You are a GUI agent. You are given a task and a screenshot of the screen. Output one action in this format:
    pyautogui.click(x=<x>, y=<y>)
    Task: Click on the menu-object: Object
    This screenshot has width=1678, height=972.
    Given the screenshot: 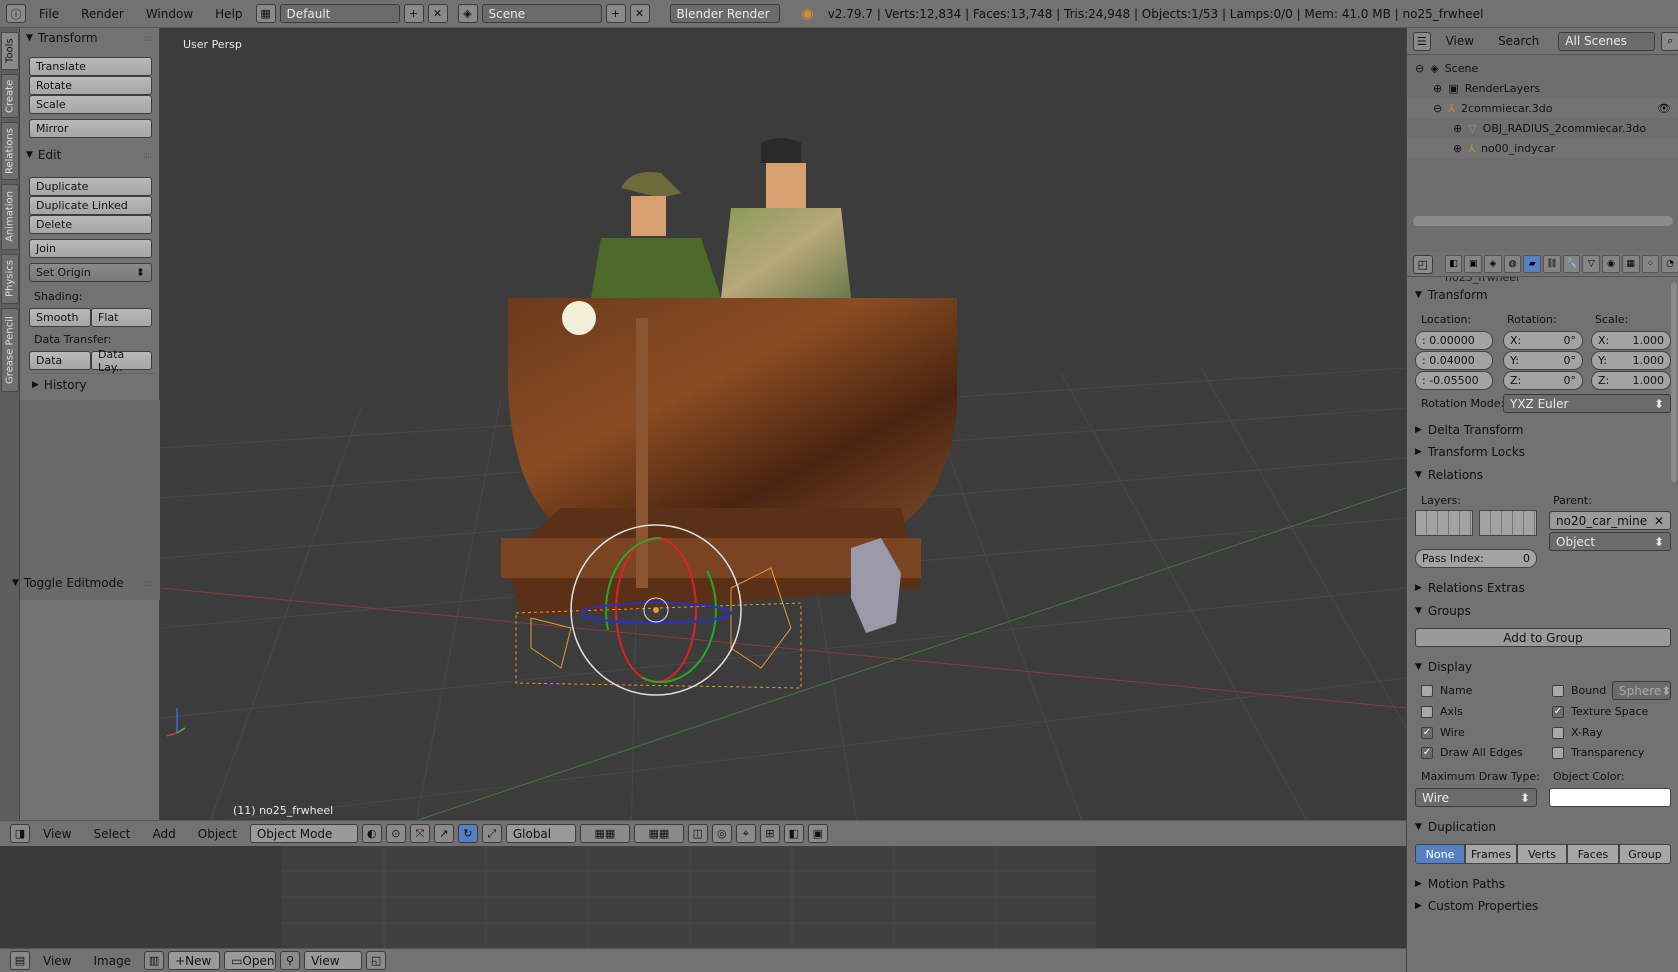 What is the action you would take?
    pyautogui.click(x=217, y=834)
    